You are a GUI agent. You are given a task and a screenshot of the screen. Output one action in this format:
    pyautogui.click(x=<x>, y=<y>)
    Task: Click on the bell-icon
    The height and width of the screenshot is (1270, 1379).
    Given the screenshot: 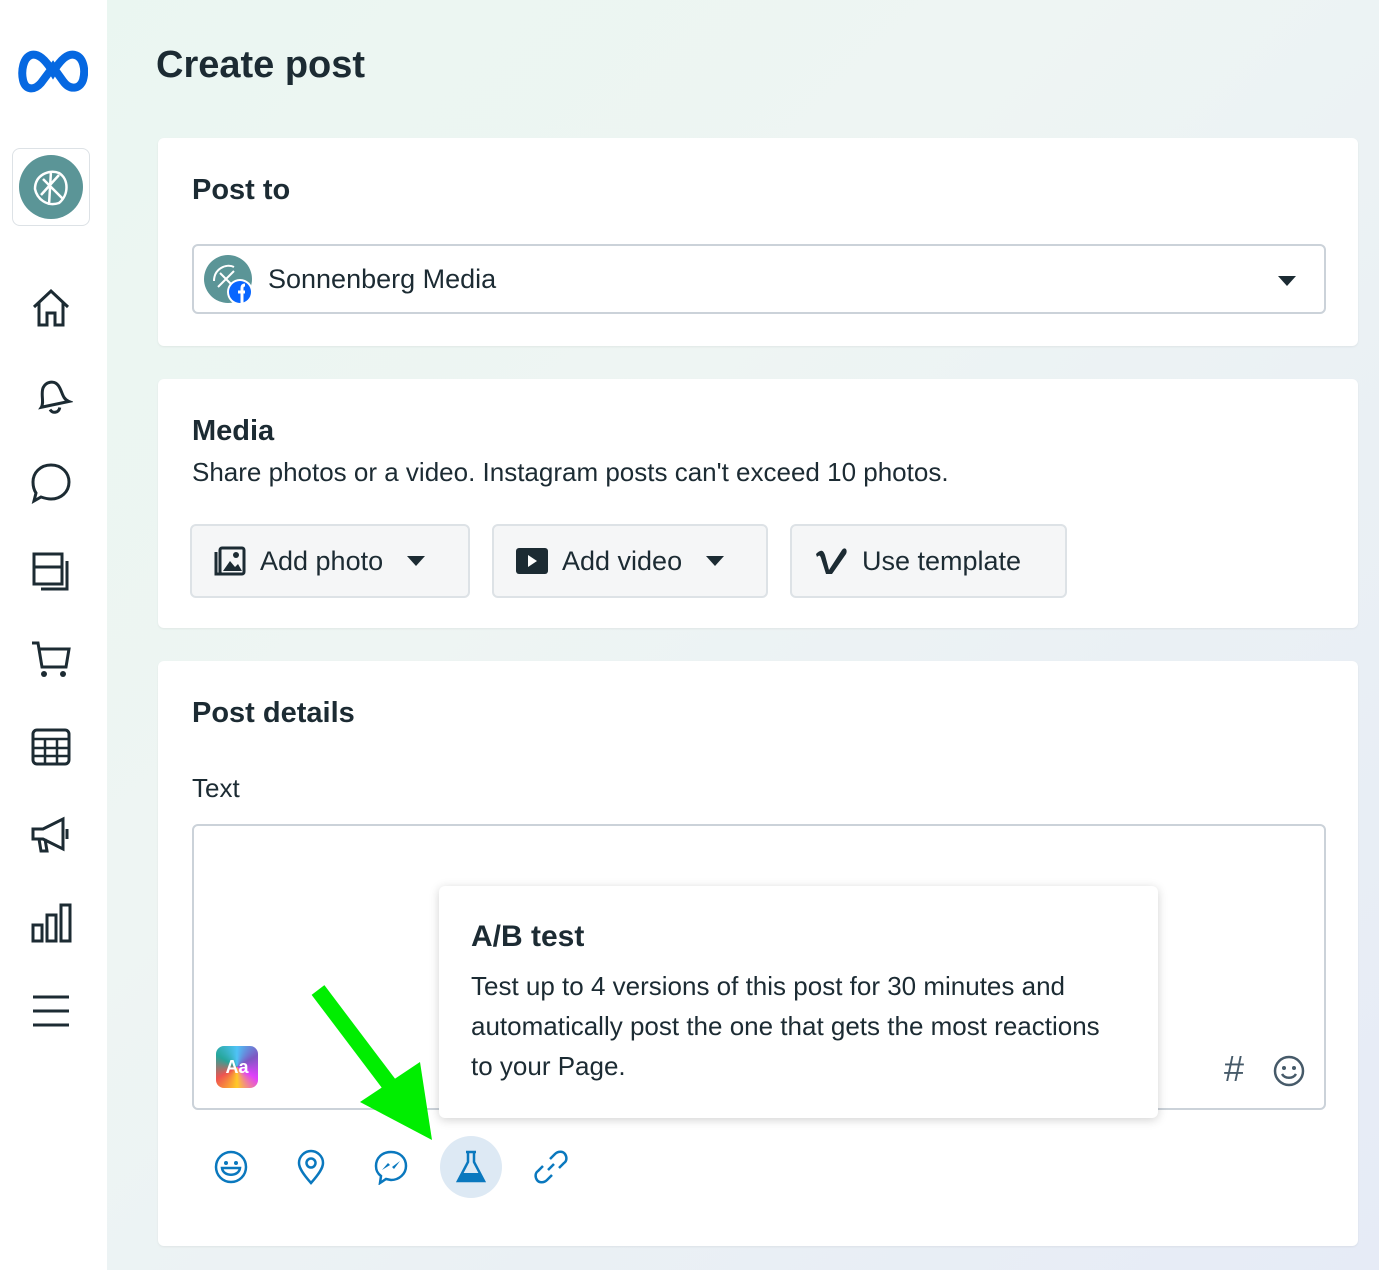 What is the action you would take?
    pyautogui.click(x=51, y=395)
    